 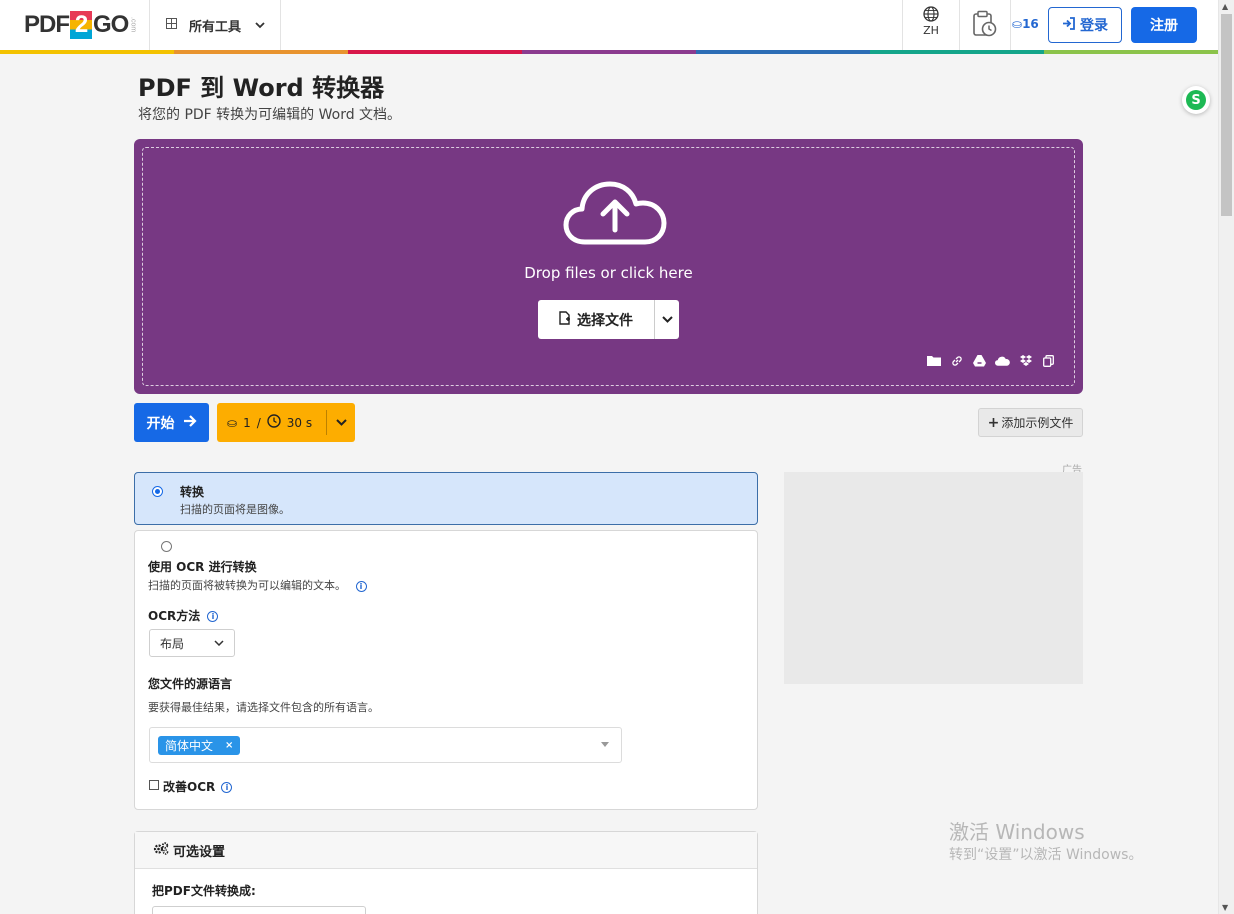 I want to click on windows-activation-watermark-title: 激活 Windows, so click(x=1017, y=832).